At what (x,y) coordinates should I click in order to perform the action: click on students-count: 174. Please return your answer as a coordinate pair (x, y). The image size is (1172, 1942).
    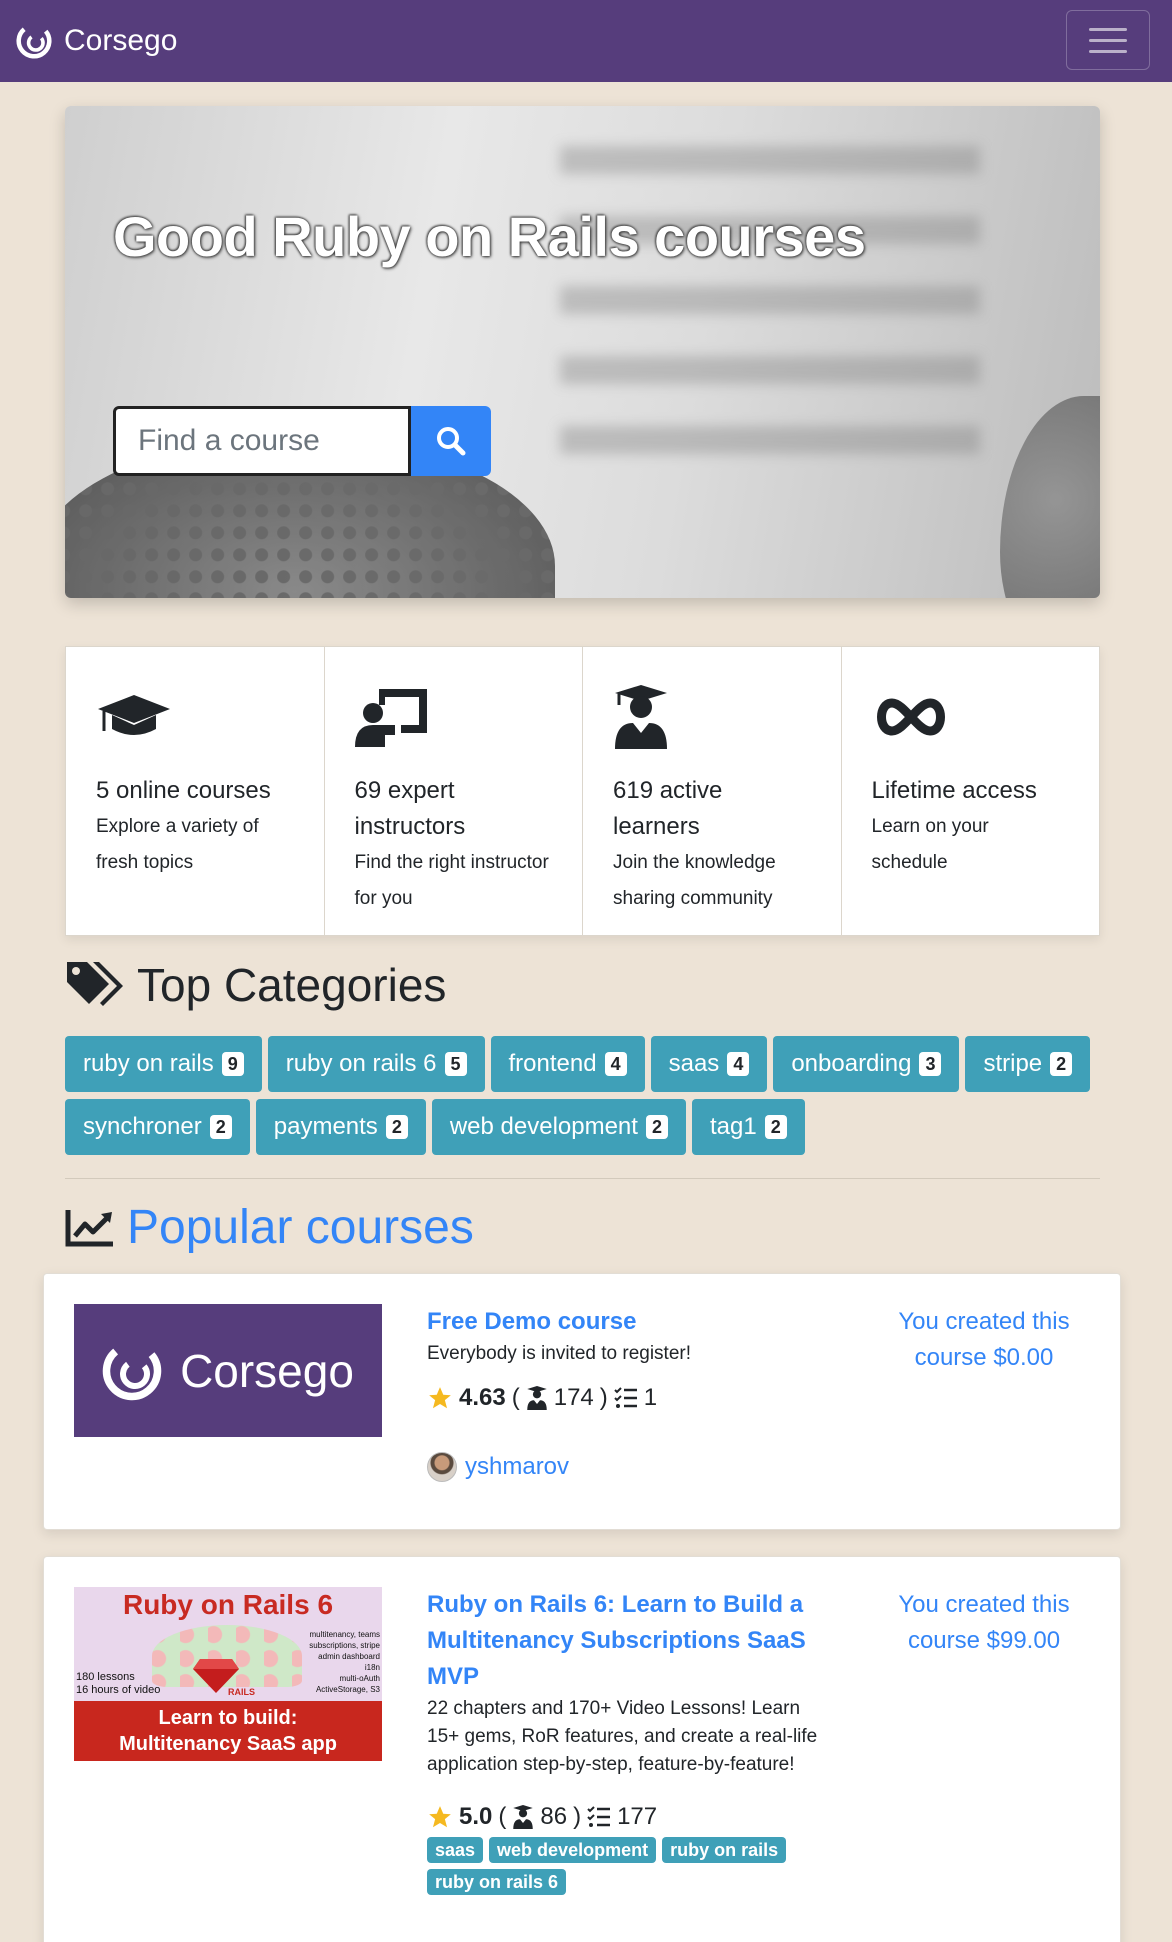
    Looking at the image, I should click on (573, 1397).